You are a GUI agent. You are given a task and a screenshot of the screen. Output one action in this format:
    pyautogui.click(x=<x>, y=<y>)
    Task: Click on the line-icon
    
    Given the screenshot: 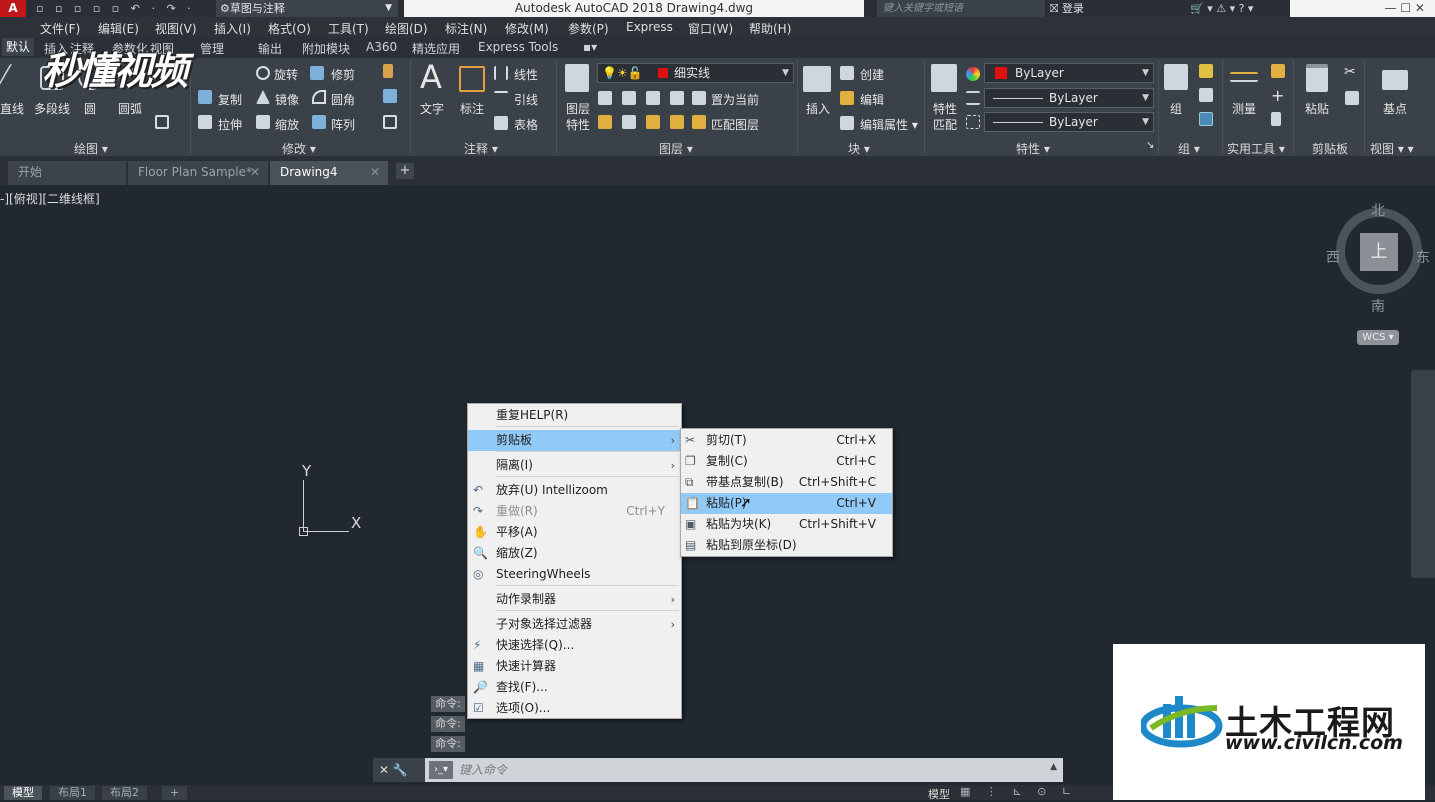 What is the action you would take?
    pyautogui.click(x=17, y=78)
    